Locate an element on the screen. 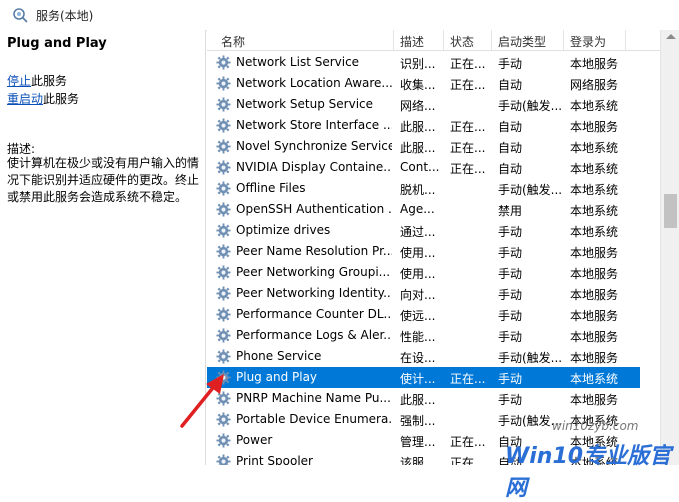 The height and width of the screenshot is (502, 679). vertical-scrollbar is located at coordinates (669, 247).